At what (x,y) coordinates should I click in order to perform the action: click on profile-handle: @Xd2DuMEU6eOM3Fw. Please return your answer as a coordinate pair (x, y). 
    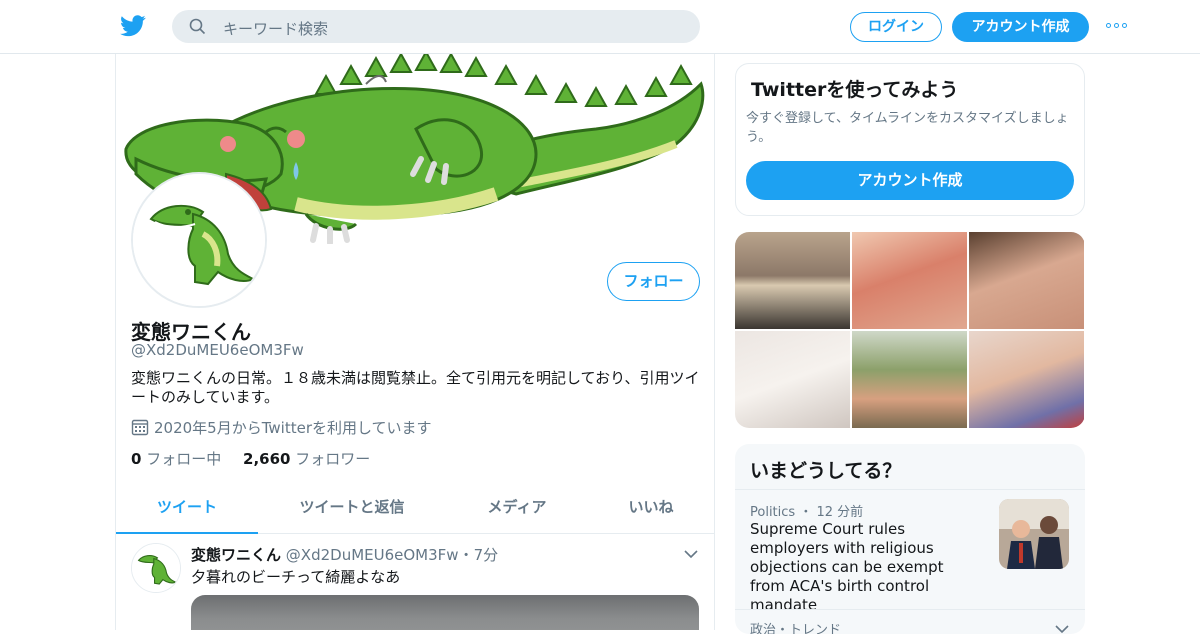
    Looking at the image, I should click on (217, 350).